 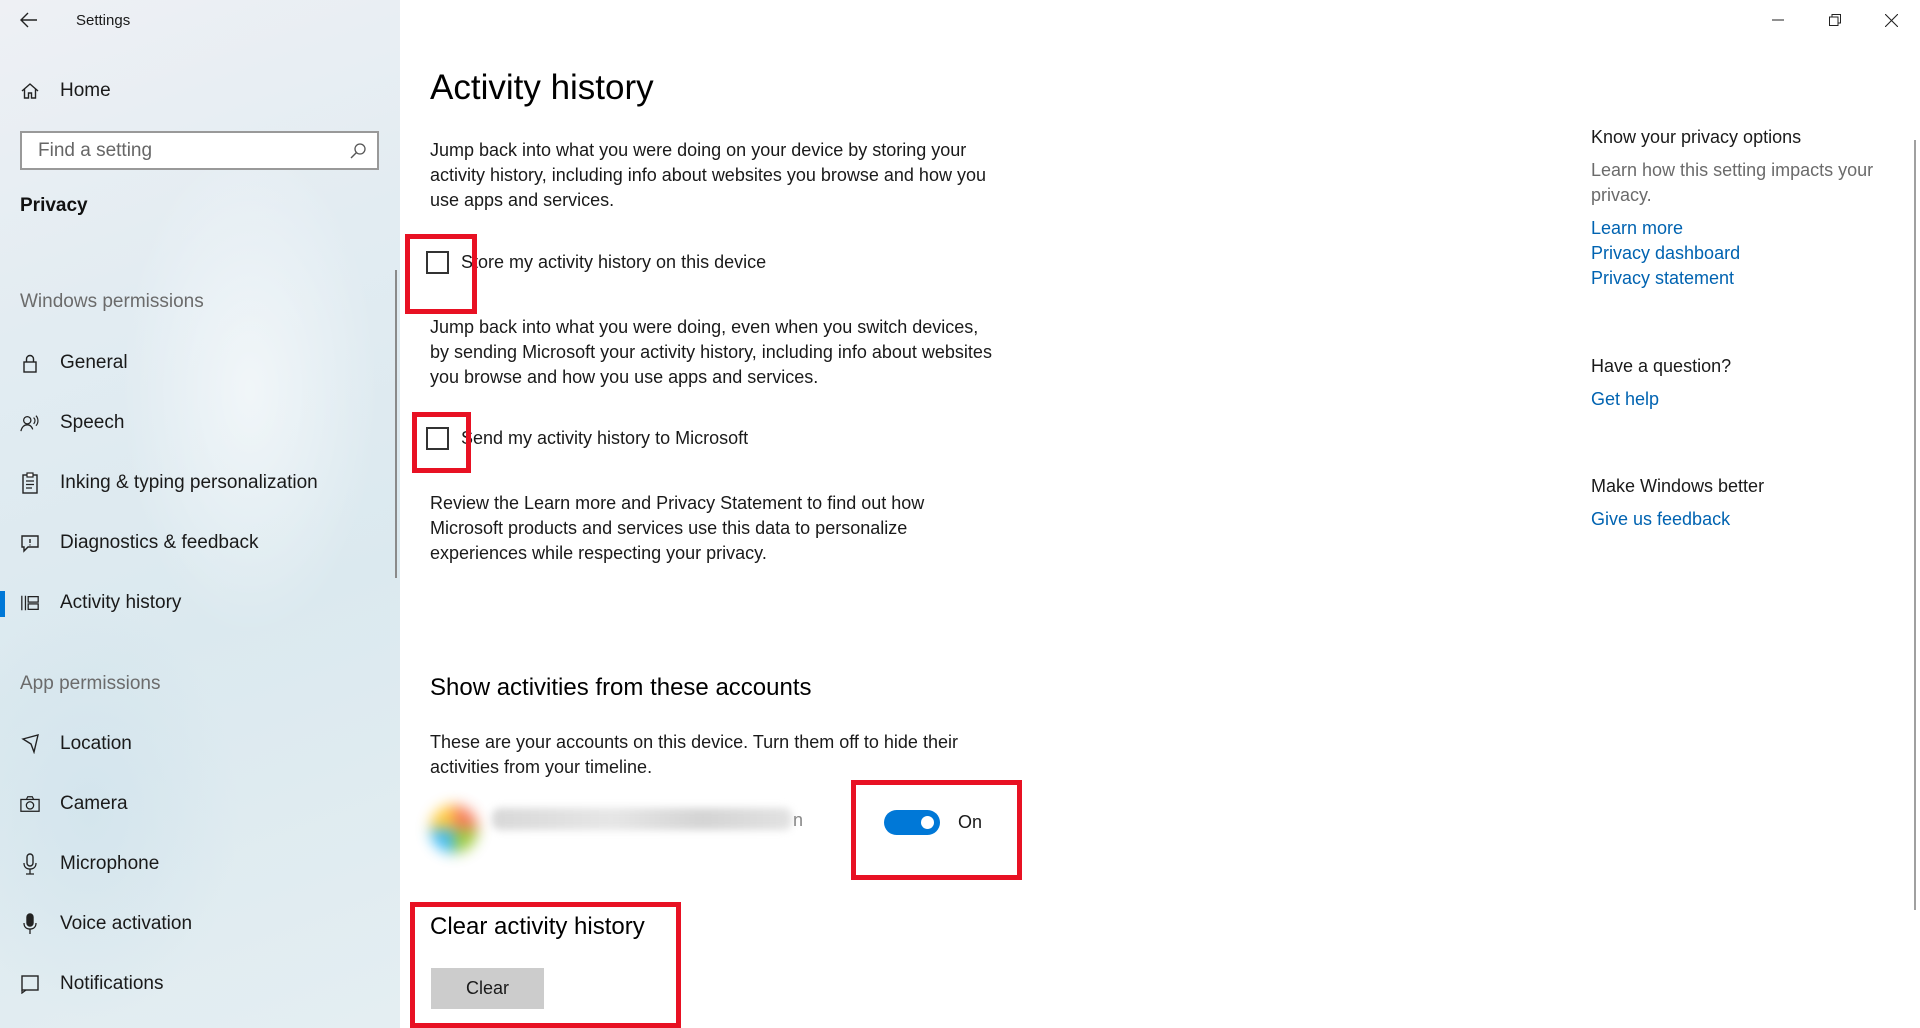 What do you see at coordinates (103, 20) in the screenshot?
I see `app-title: Settings` at bounding box center [103, 20].